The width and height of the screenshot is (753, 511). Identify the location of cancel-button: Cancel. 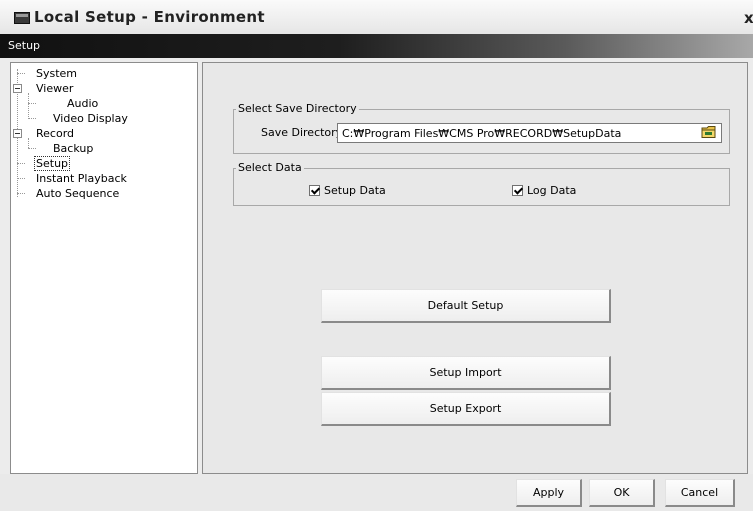
(700, 493).